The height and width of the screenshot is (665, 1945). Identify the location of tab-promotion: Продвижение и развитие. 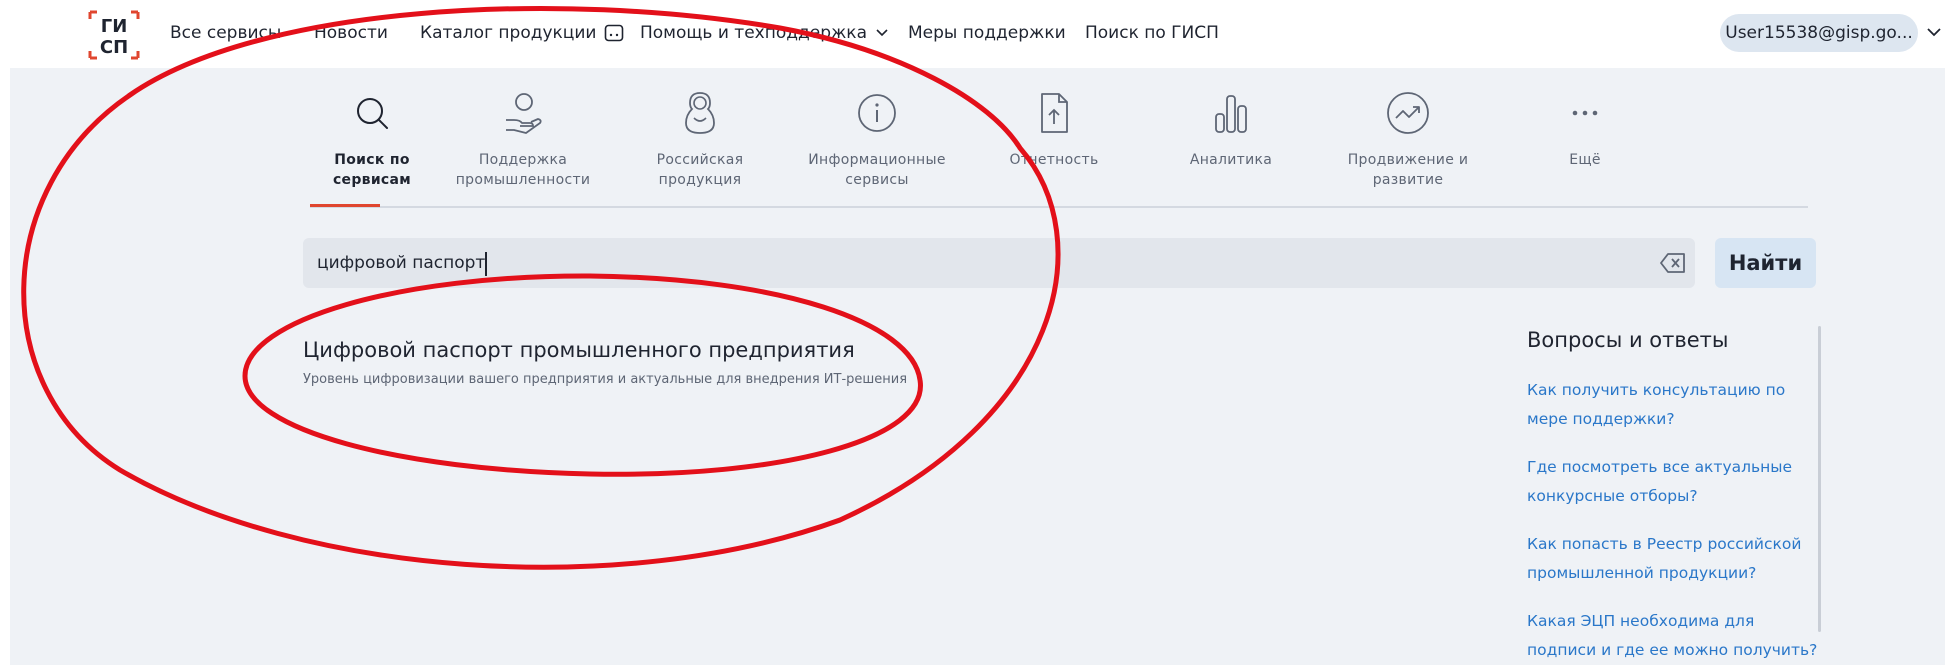
(1408, 146).